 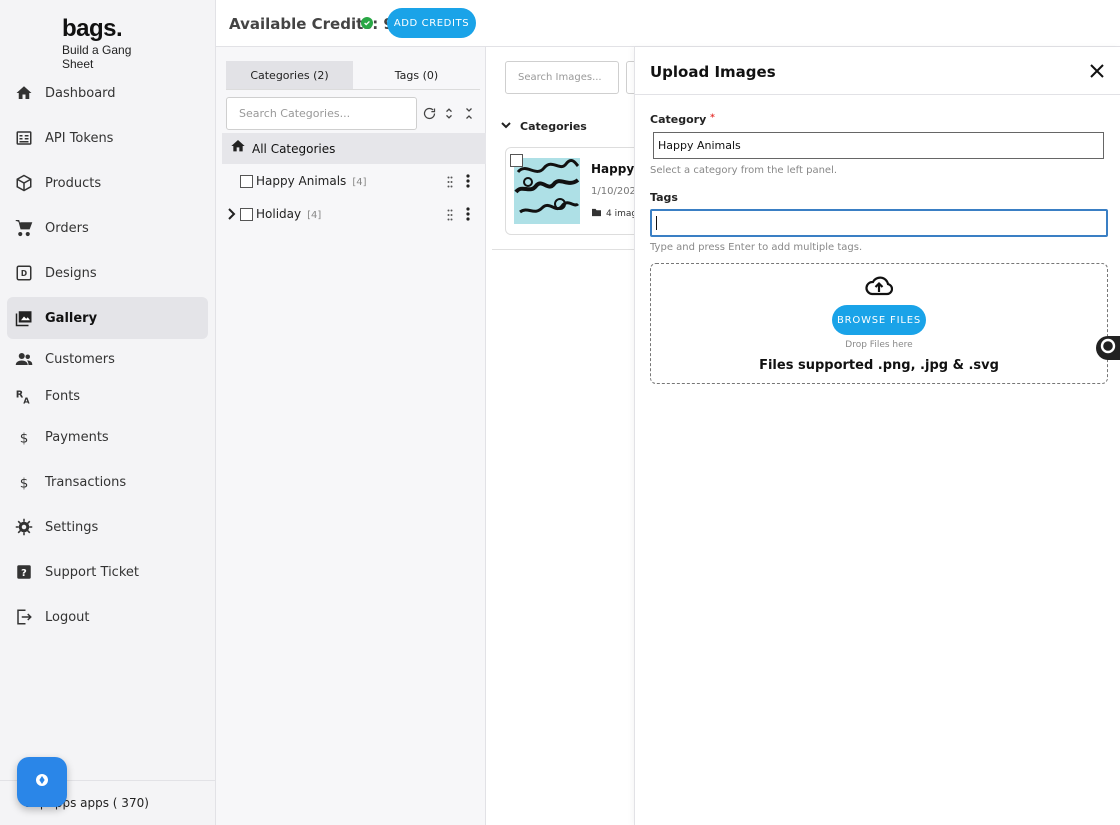 What do you see at coordinates (97, 57) in the screenshot?
I see `logo-tagline: Build a Gang Sheet` at bounding box center [97, 57].